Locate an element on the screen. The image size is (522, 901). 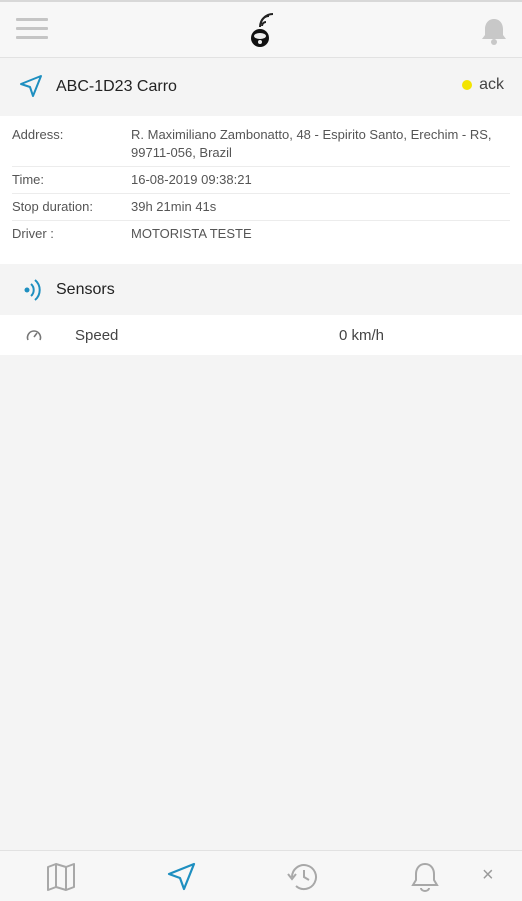
detail-row: Stop duration: 39h 21min 41s is located at coordinates (261, 207).